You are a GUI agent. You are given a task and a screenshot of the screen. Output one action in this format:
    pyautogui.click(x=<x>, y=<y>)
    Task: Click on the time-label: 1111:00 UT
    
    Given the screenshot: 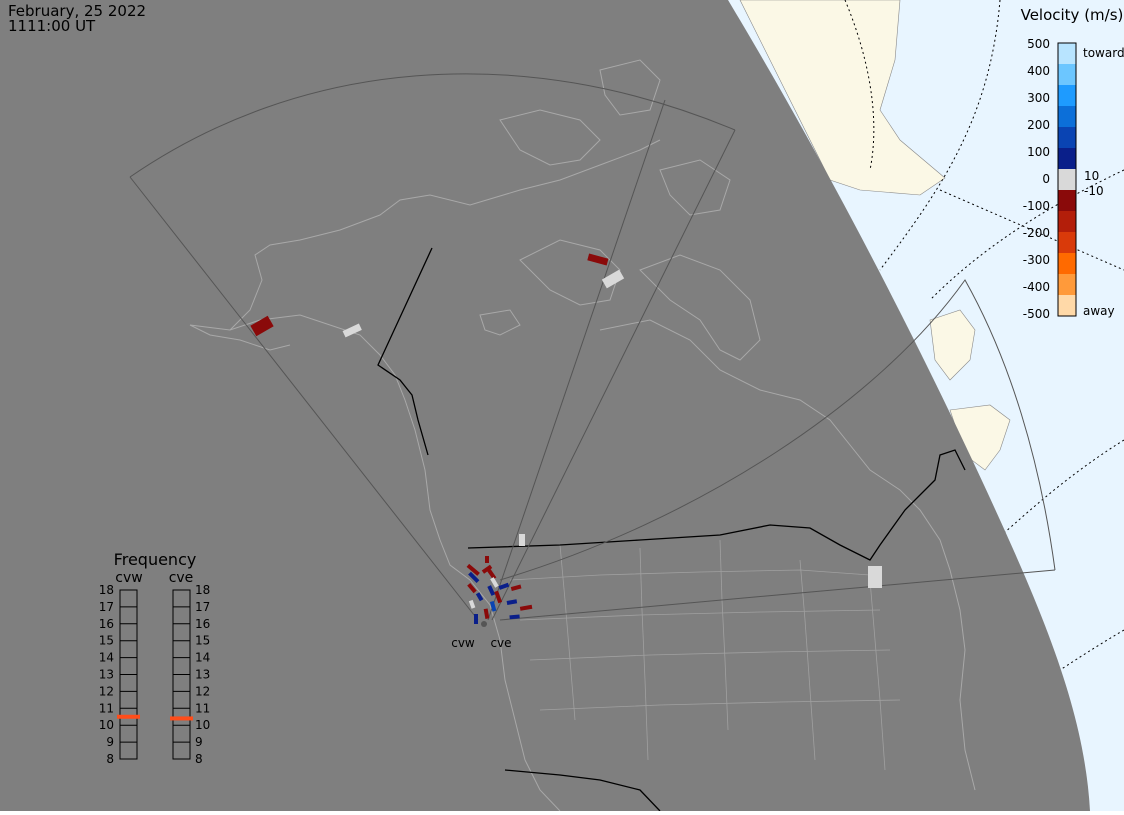 What is the action you would take?
    pyautogui.click(x=52, y=26)
    